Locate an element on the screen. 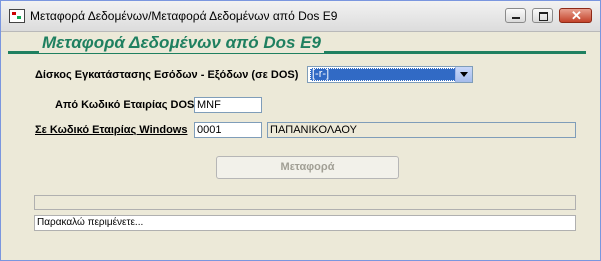  progress-bar is located at coordinates (305, 202).